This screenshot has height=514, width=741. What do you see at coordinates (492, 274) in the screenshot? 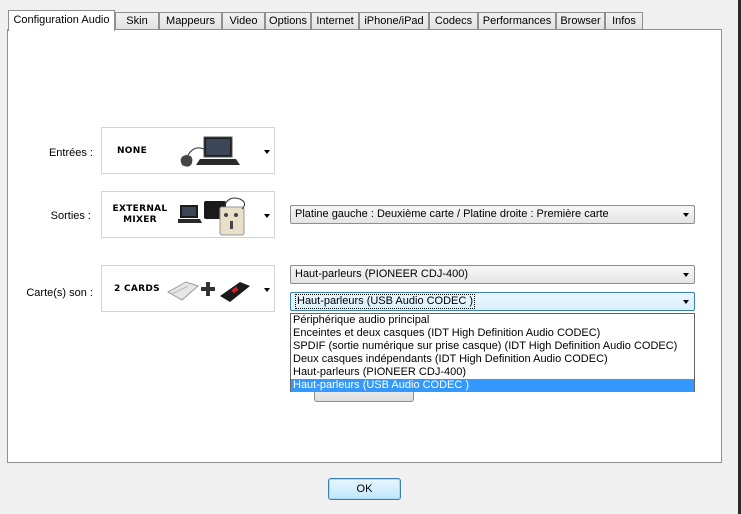
I see `soundcard-1-select: Haut-parleurs (PIONEER CDJ-400)` at bounding box center [492, 274].